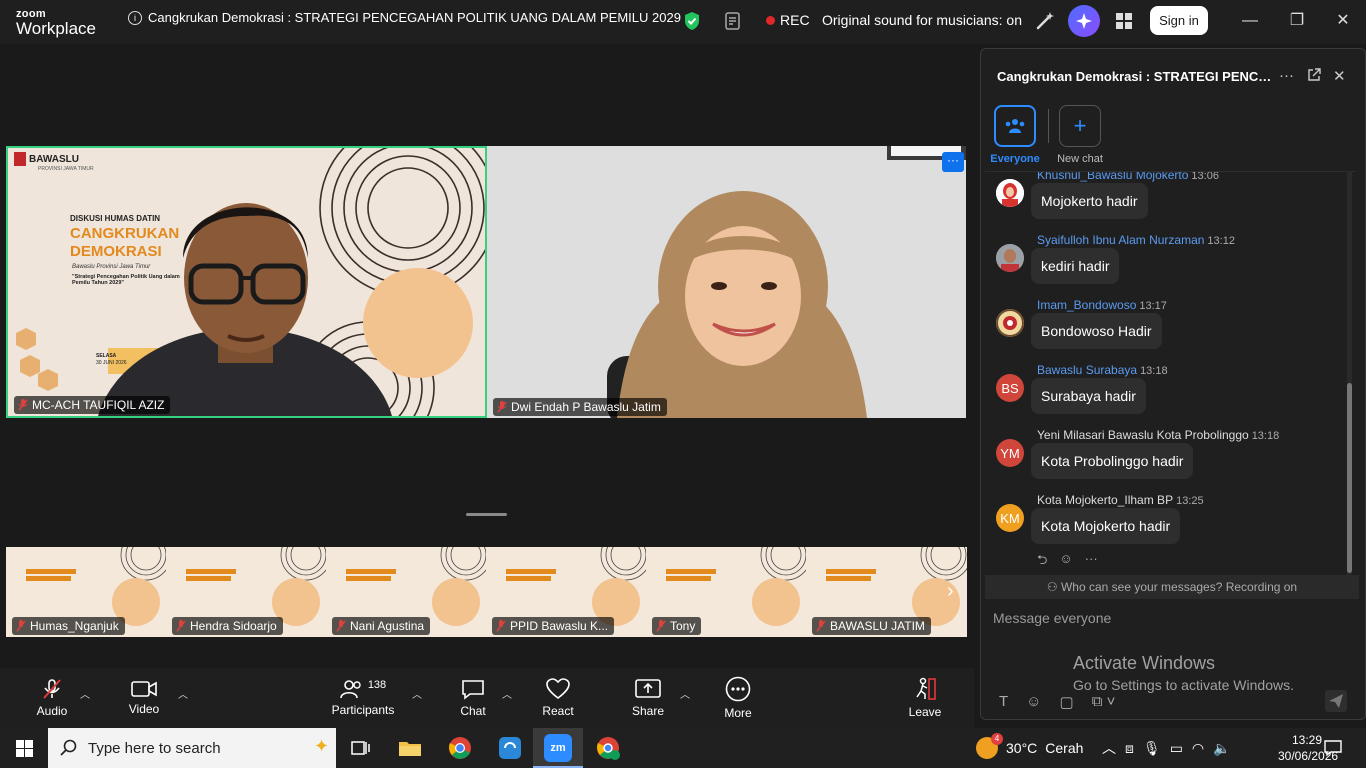 The height and width of the screenshot is (768, 1366). I want to click on share-button: Share, so click(648, 698).